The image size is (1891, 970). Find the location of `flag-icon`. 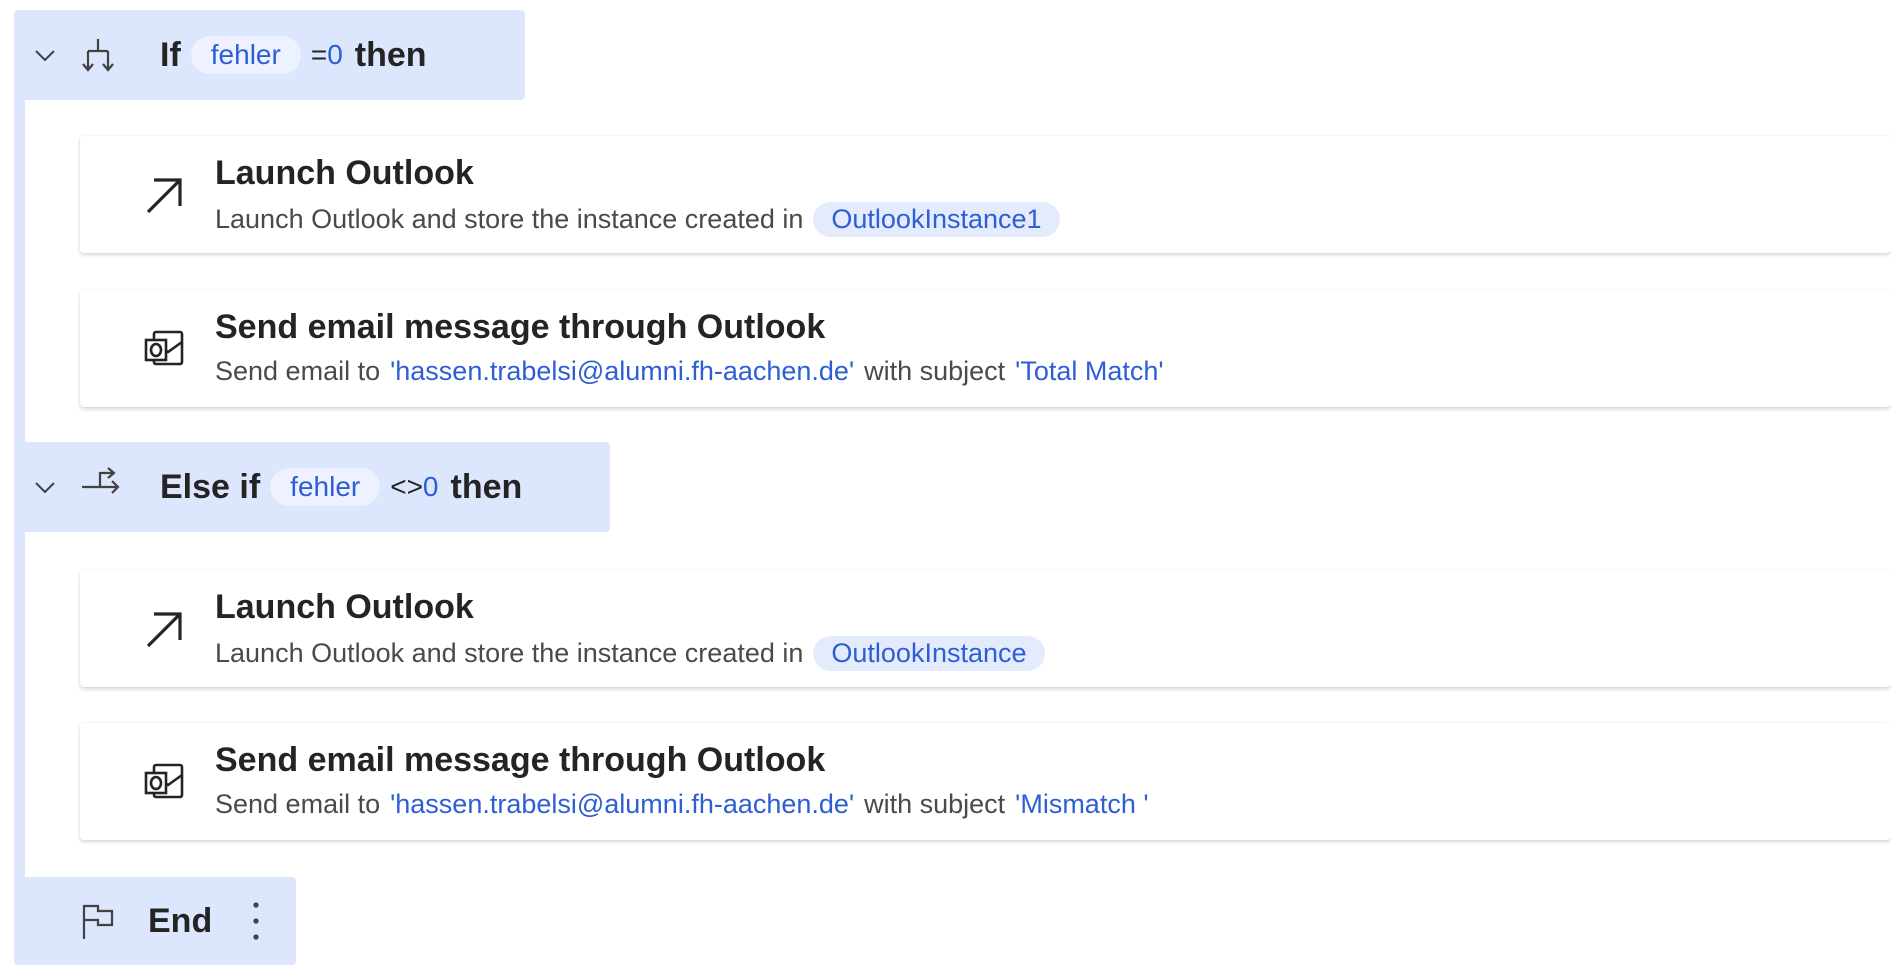

flag-icon is located at coordinates (98, 921).